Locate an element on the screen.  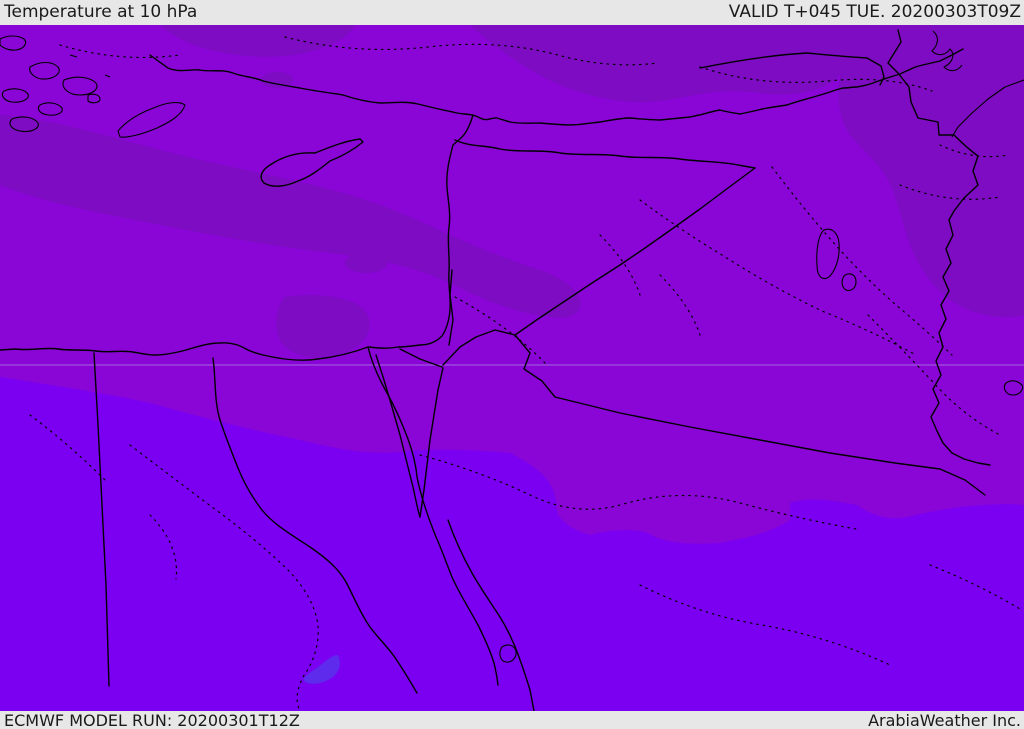
field-dark-spot-sea is located at coordinates (366, 263).